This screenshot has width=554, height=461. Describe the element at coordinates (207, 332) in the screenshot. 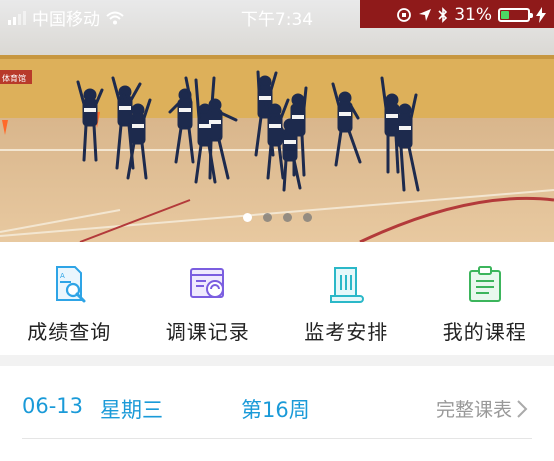

I see `menu-label: 调课记录` at that location.